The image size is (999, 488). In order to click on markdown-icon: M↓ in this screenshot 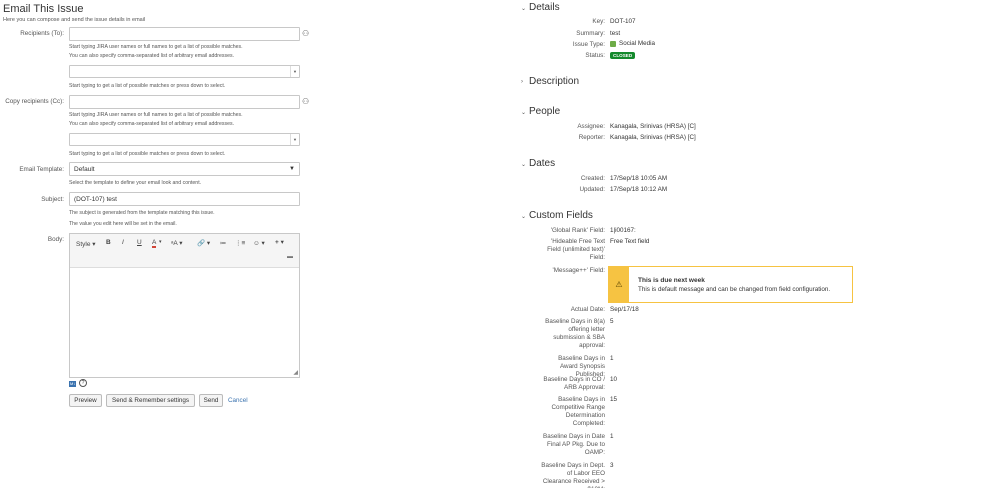, I will do `click(73, 384)`.